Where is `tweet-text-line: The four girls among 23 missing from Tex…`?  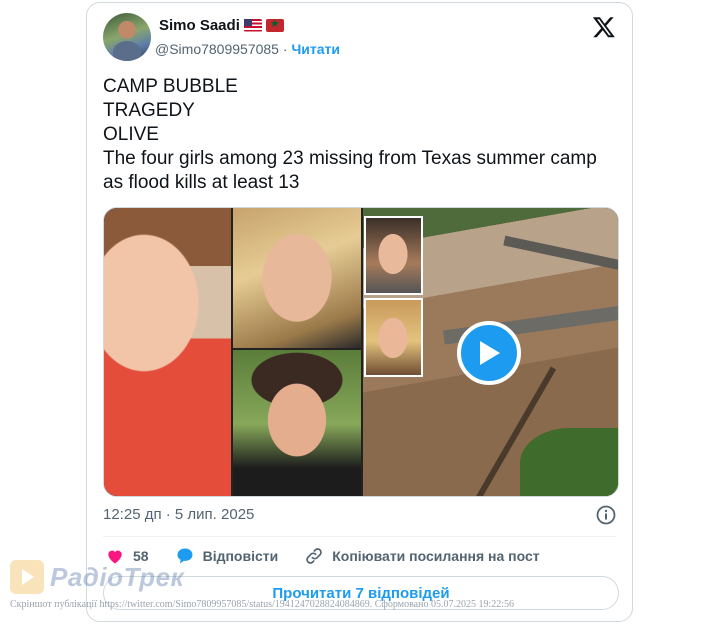
tweet-text-line: The four girls among 23 missing from Tex… is located at coordinates (350, 170).